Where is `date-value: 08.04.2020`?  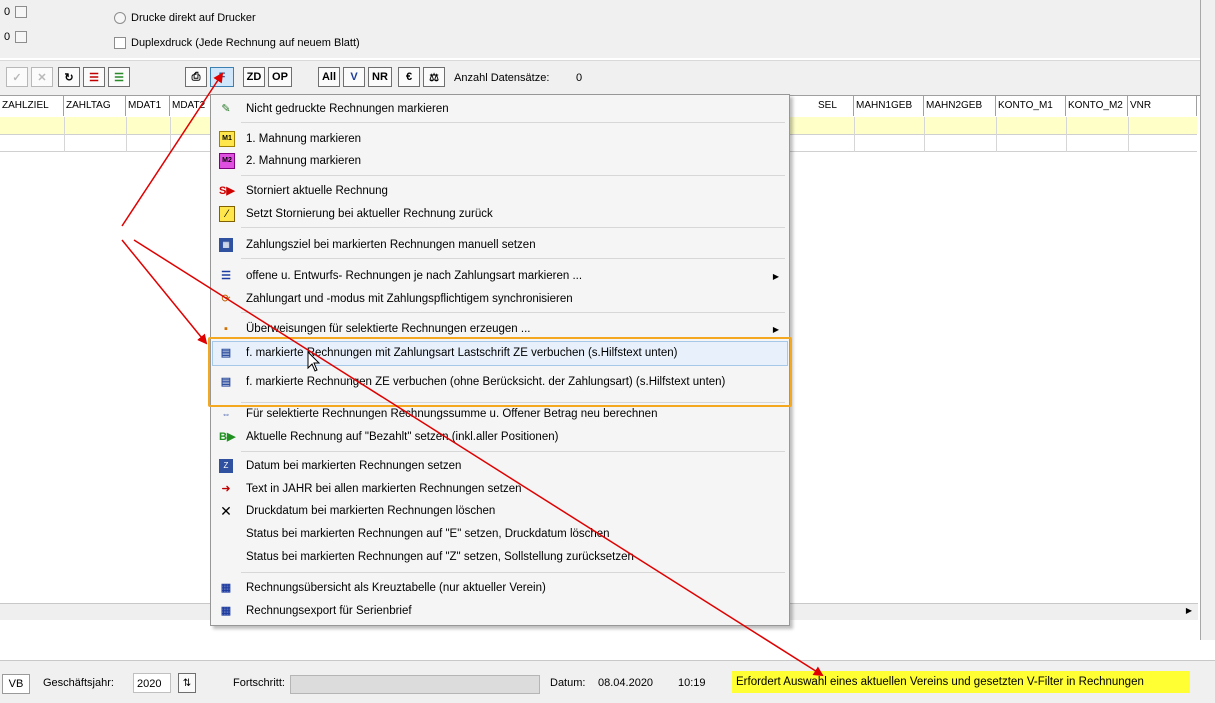
date-value: 08.04.2020 is located at coordinates (626, 683).